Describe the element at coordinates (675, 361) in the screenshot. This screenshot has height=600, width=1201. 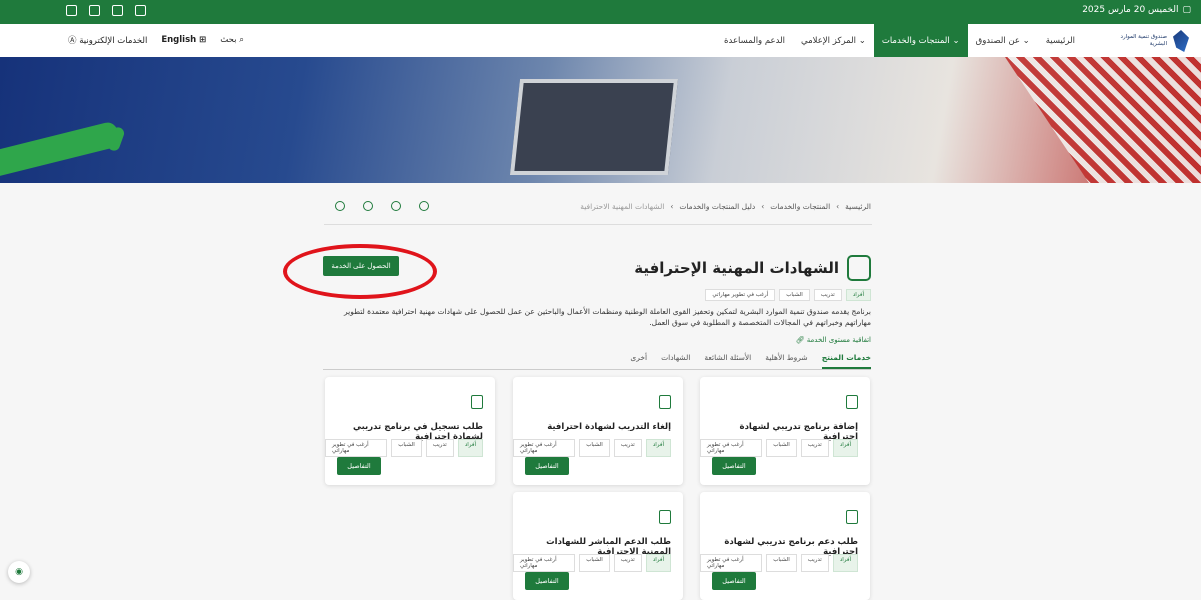
I see `tab-certificates: الشهادات` at that location.